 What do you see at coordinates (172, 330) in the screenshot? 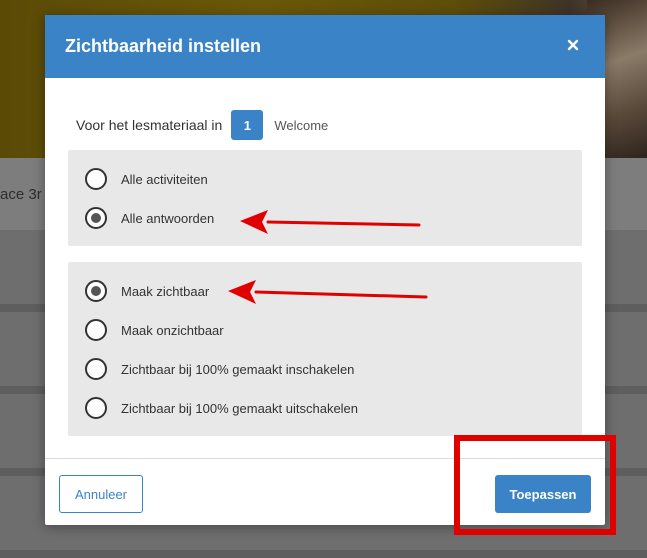
I see `radio-label: Maak onzichtbaar` at bounding box center [172, 330].